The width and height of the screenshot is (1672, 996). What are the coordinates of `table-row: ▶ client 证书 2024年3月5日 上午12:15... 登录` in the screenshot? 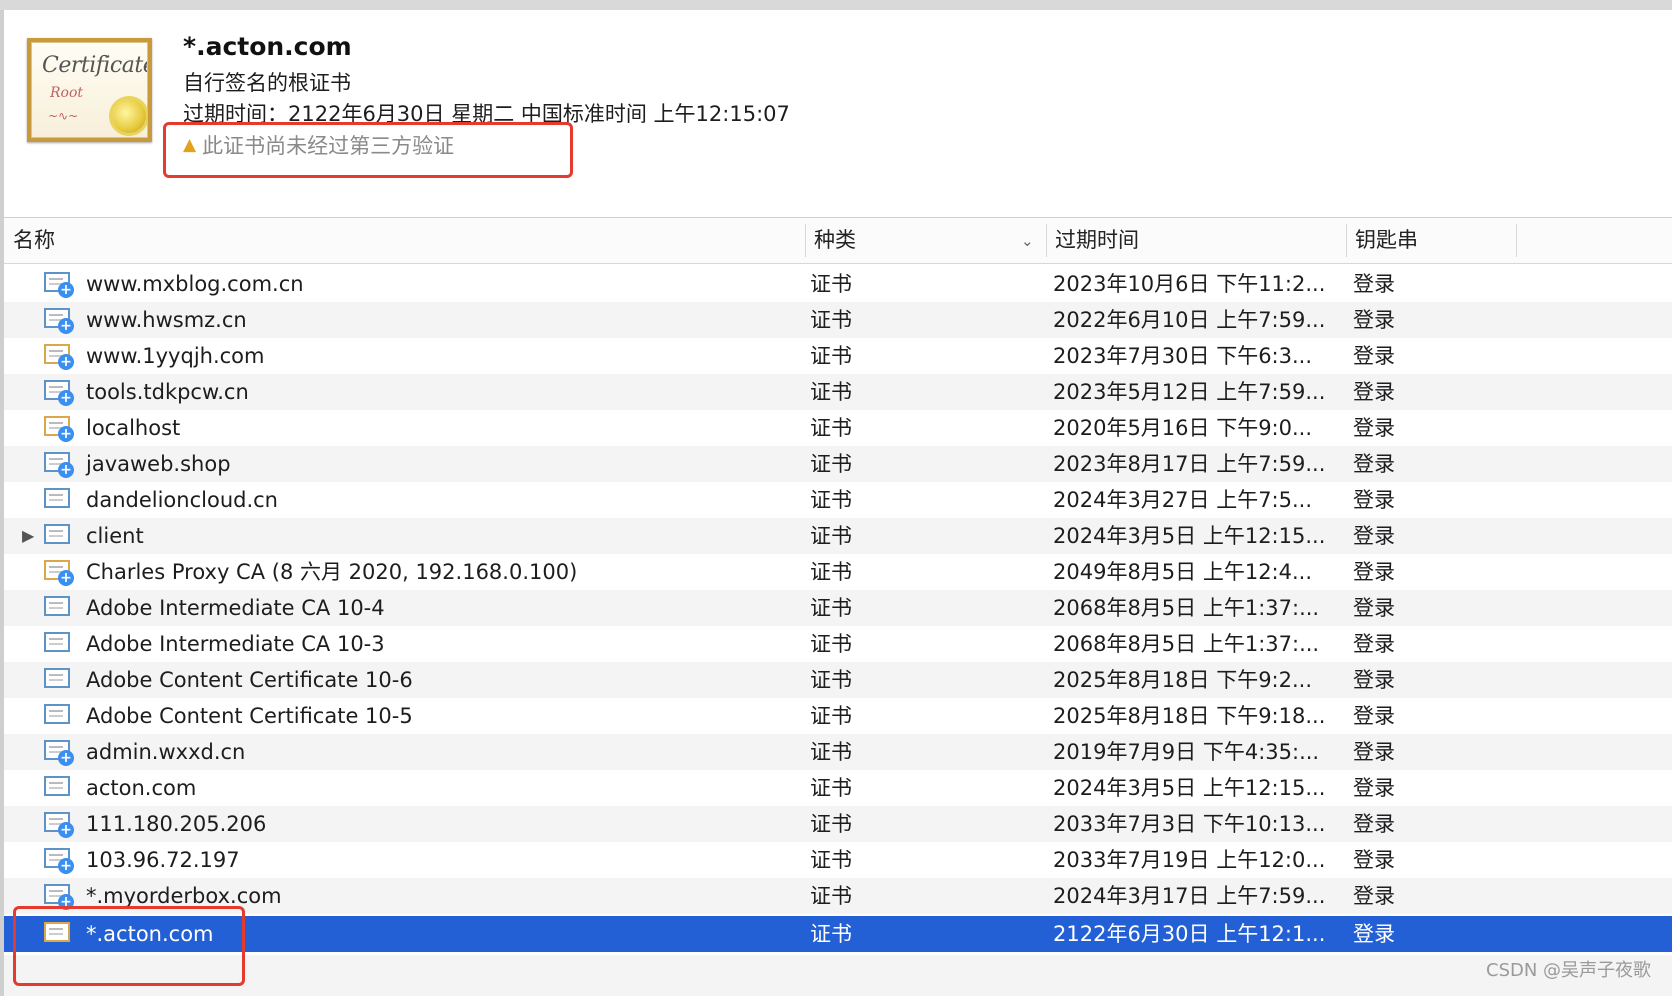 It's located at (838, 536).